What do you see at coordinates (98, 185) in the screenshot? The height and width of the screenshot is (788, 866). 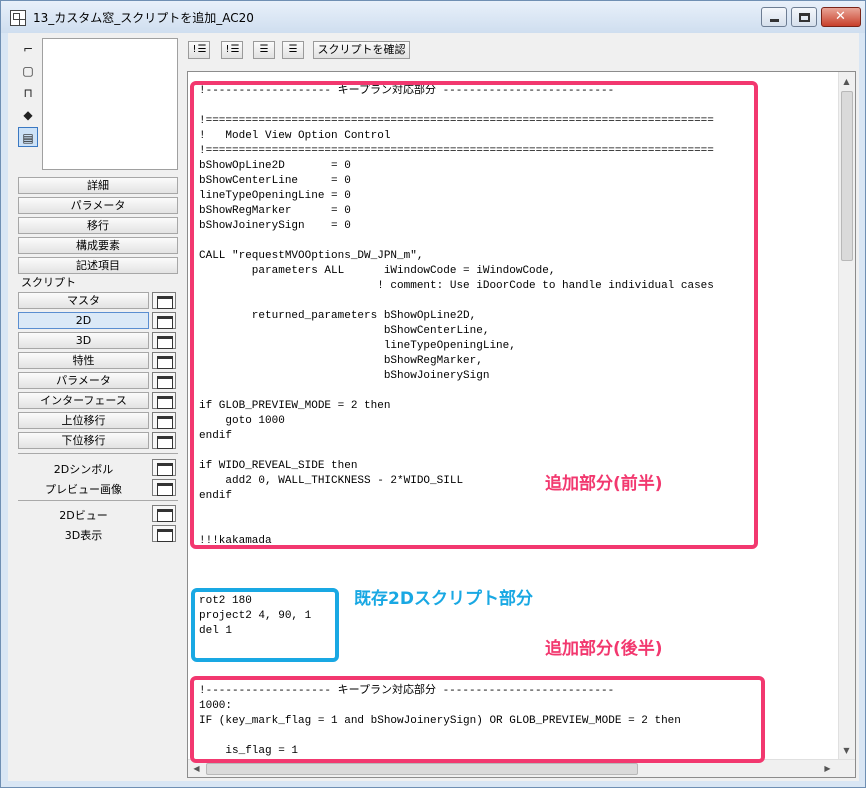 I see `details-button: 詳細` at bounding box center [98, 185].